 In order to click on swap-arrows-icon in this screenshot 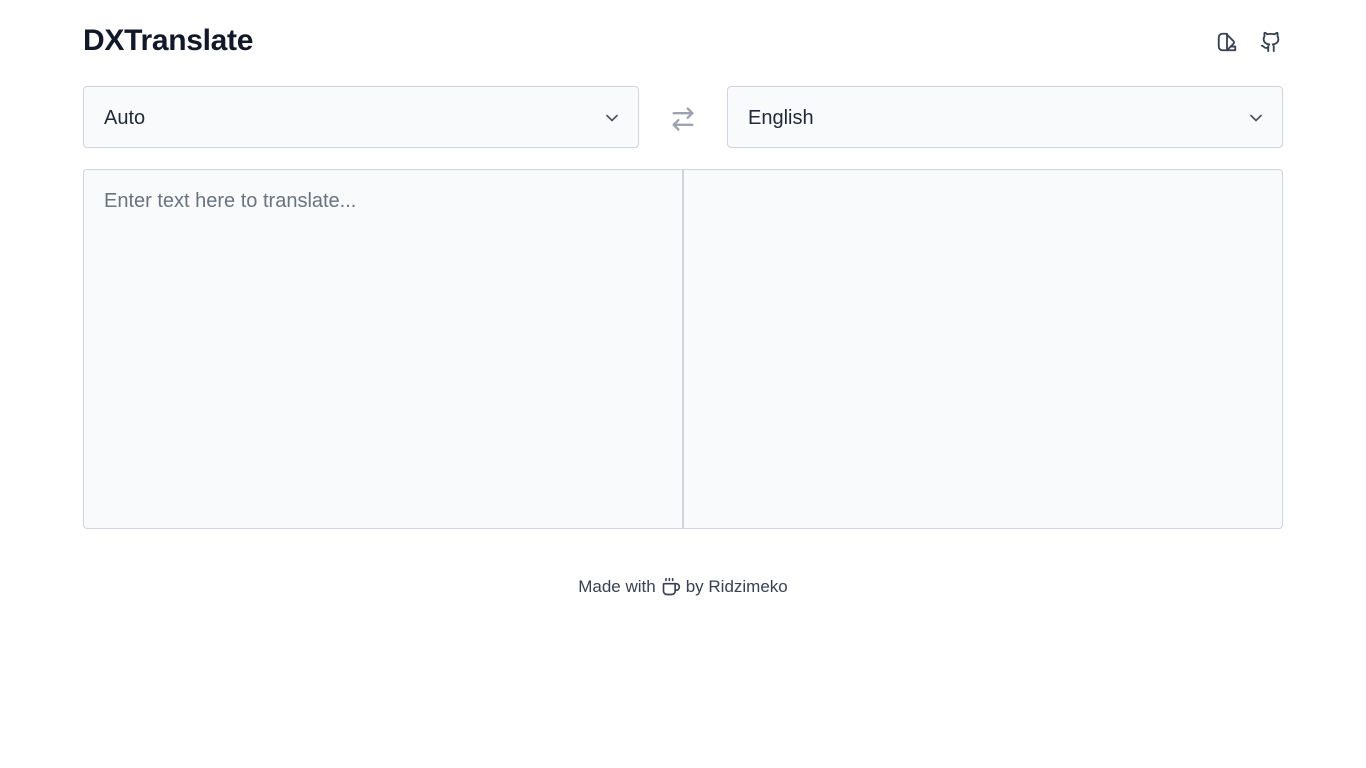, I will do `click(683, 119)`.